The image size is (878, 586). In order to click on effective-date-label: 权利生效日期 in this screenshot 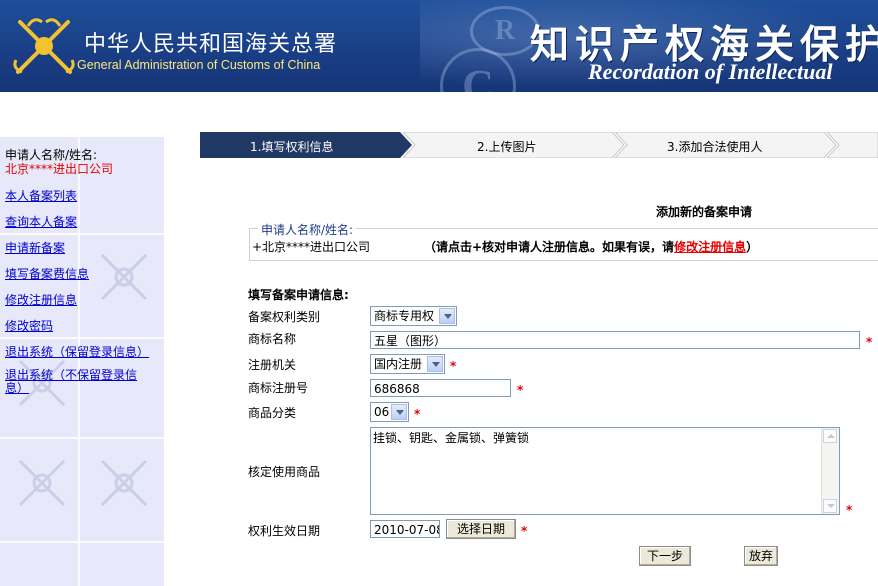, I will do `click(284, 531)`.